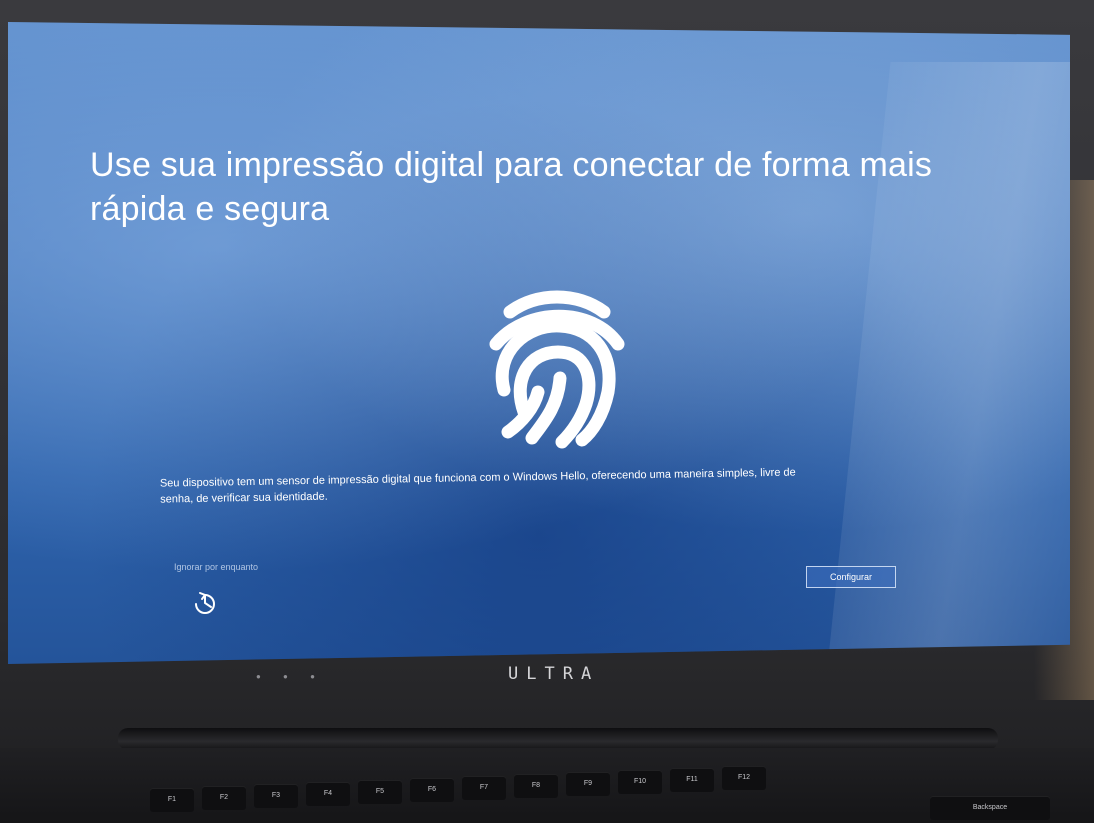 Image resolution: width=1094 pixels, height=823 pixels. What do you see at coordinates (557, 369) in the screenshot?
I see `fingerprint-icon` at bounding box center [557, 369].